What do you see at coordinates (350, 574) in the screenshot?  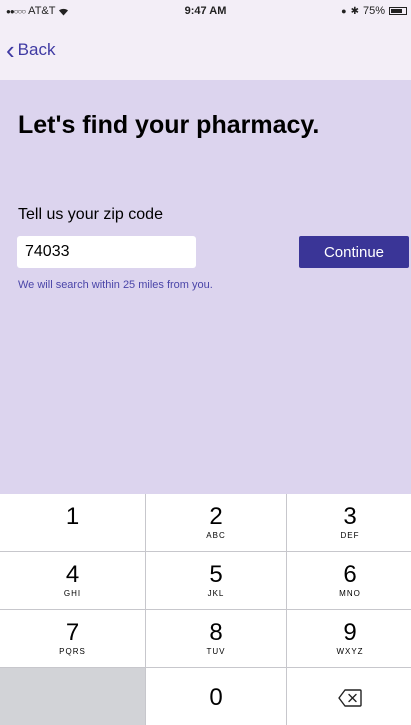 I see `key-digit: 6` at bounding box center [350, 574].